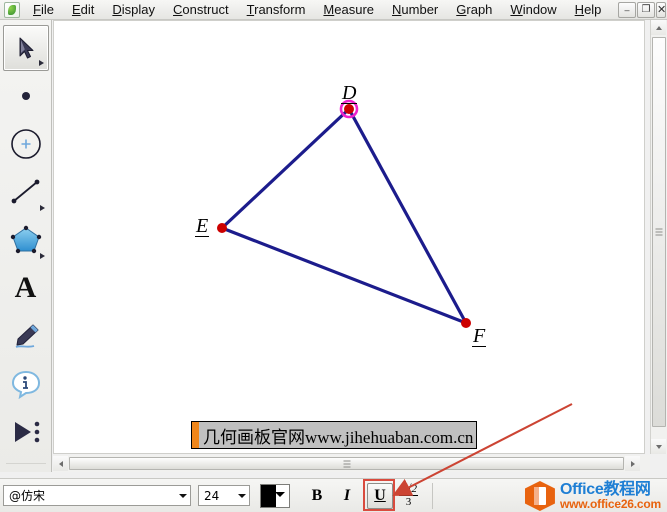 The image size is (667, 512). I want to click on text-color-button, so click(275, 495).